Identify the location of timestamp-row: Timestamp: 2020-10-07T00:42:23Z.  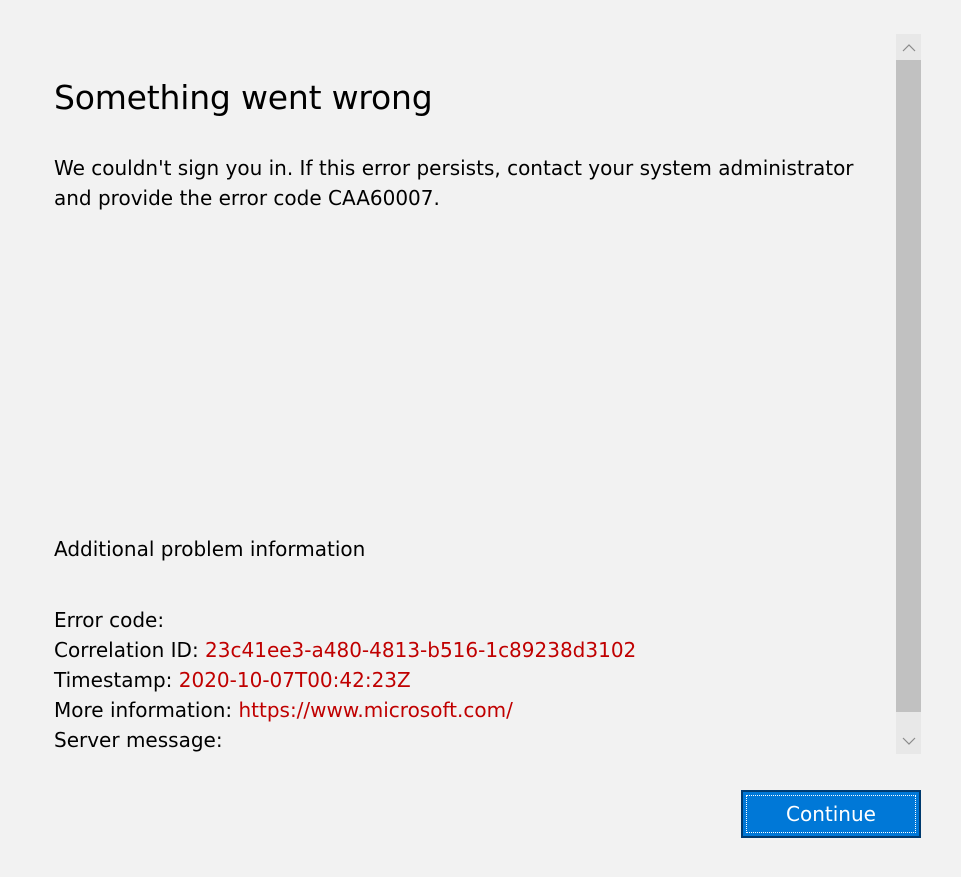
(345, 680).